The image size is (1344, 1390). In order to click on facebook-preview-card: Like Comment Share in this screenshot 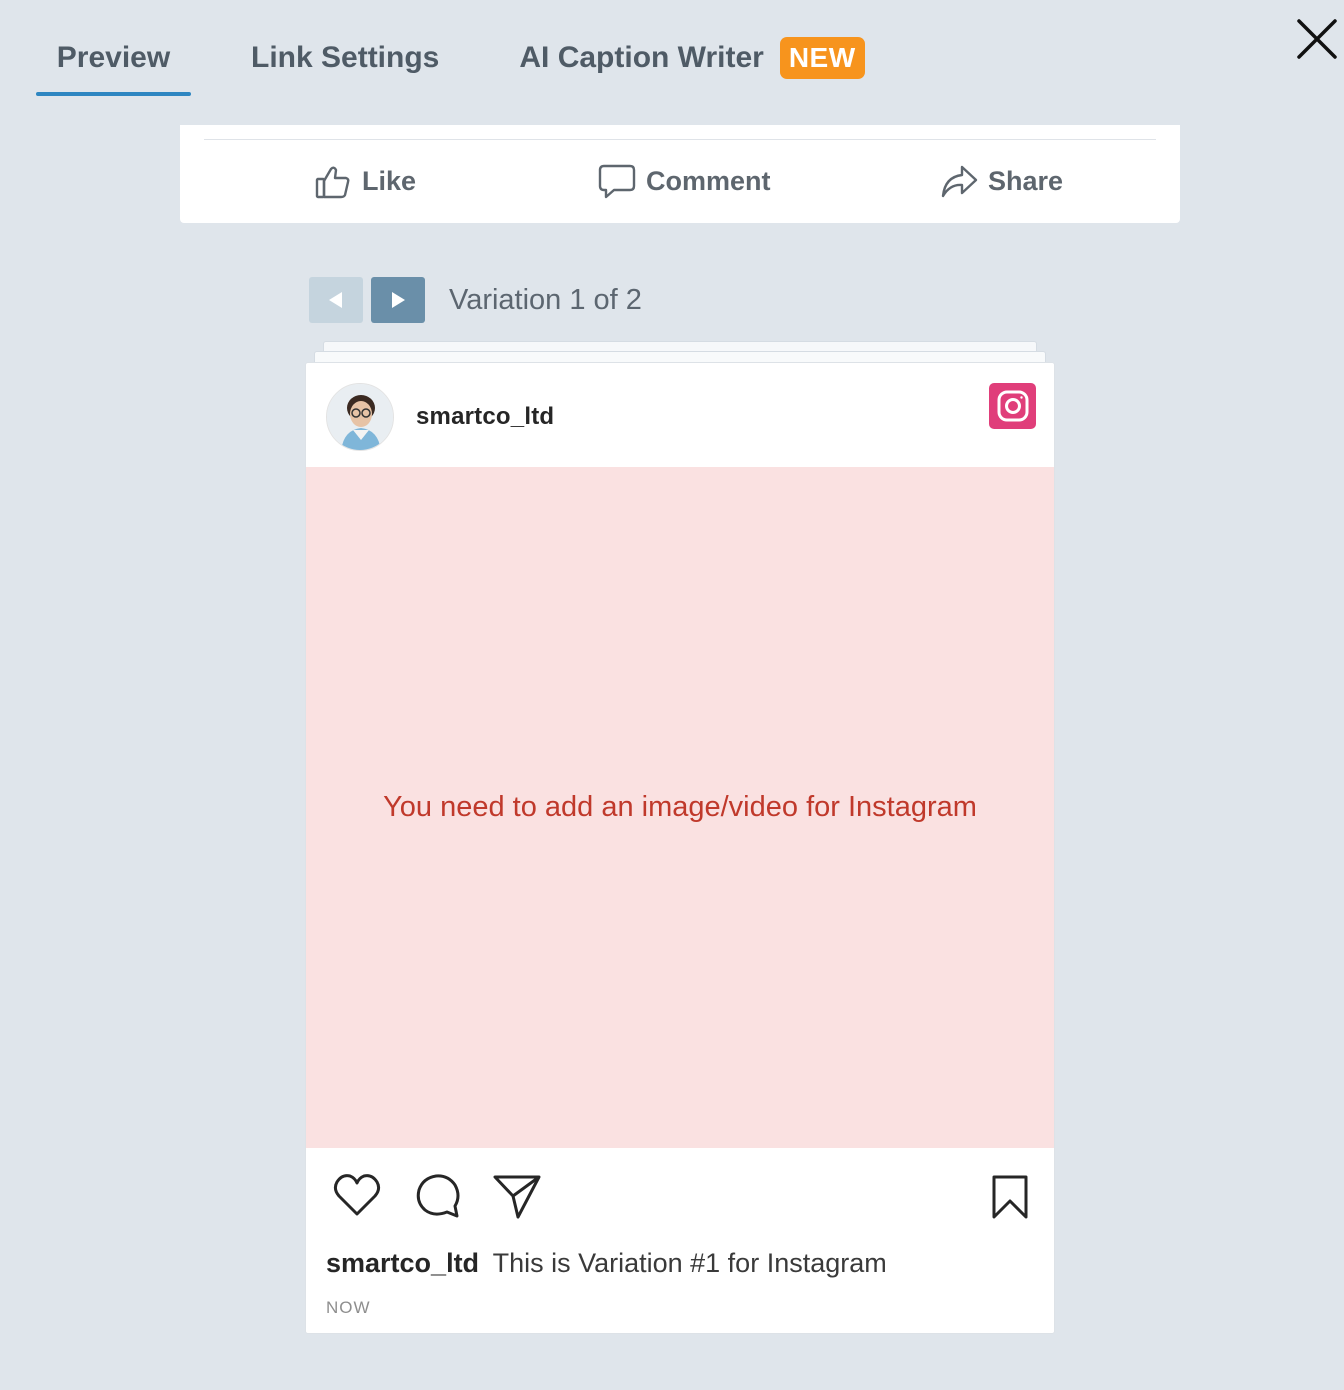, I will do `click(680, 174)`.